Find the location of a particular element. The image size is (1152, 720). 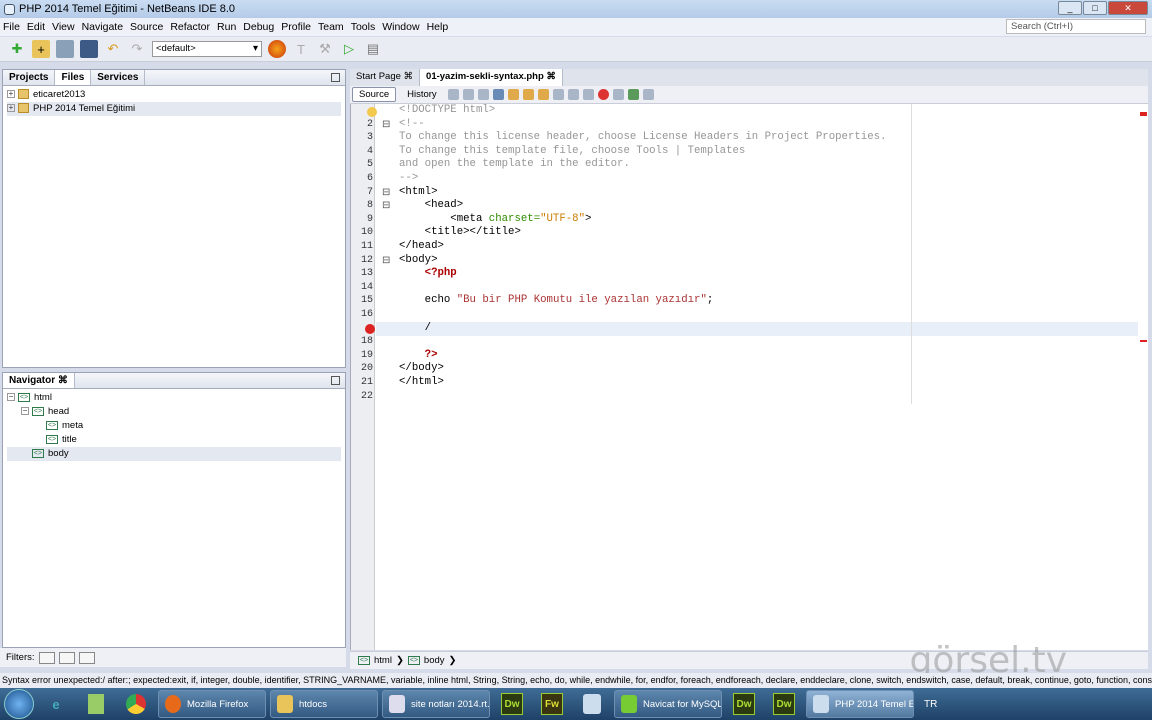

filter-fields-toggle is located at coordinates (46, 657).